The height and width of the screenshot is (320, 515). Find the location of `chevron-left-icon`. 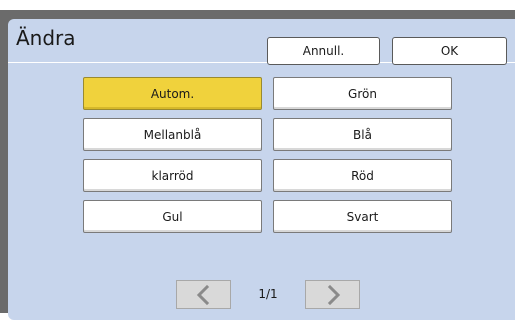

chevron-left-icon is located at coordinates (202, 294).